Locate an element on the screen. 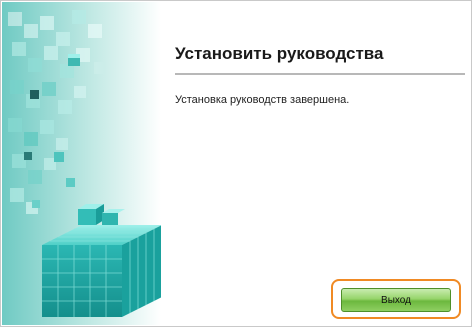 The width and height of the screenshot is (472, 327). exit-button: Выход is located at coordinates (396, 300).